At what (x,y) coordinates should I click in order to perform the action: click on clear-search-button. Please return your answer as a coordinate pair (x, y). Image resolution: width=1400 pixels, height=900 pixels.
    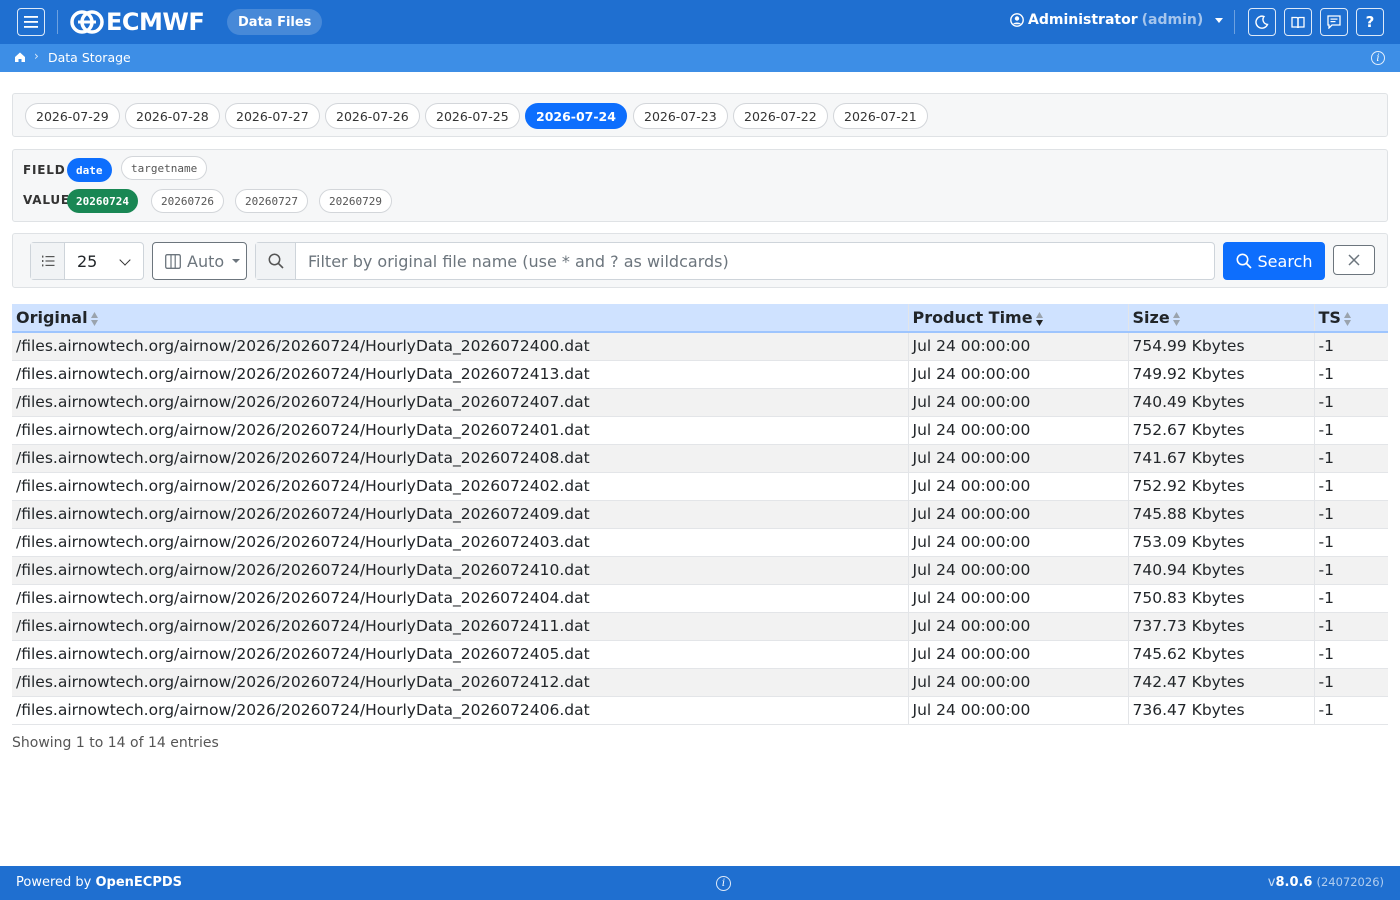
    Looking at the image, I should click on (1354, 260).